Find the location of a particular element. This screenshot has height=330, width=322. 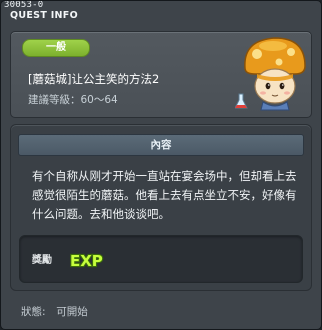

title-bar: 30053-0 QUEST INFO is located at coordinates (161, 12).